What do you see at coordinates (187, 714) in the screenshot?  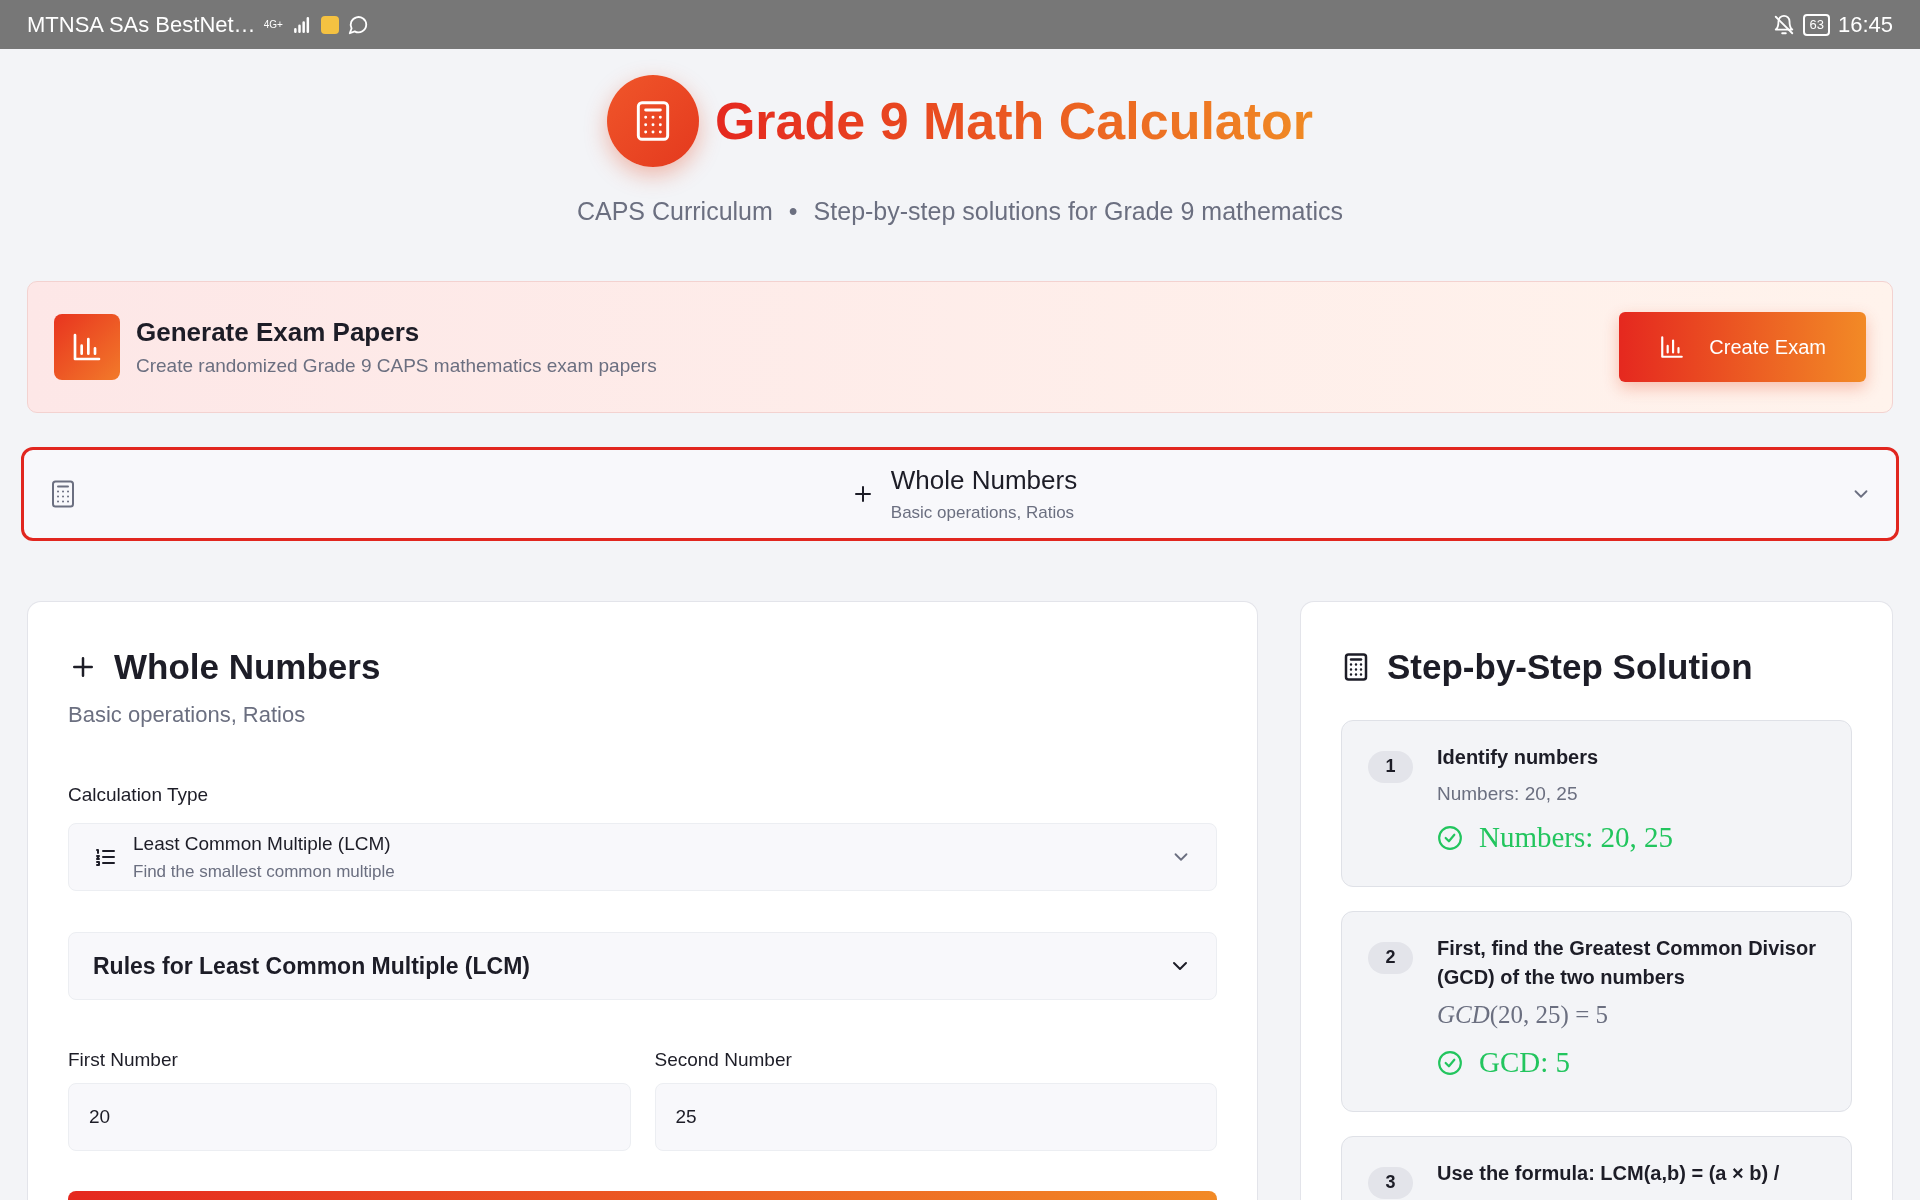 I see `calculator-subtitle: Basic operations, Ratios` at bounding box center [187, 714].